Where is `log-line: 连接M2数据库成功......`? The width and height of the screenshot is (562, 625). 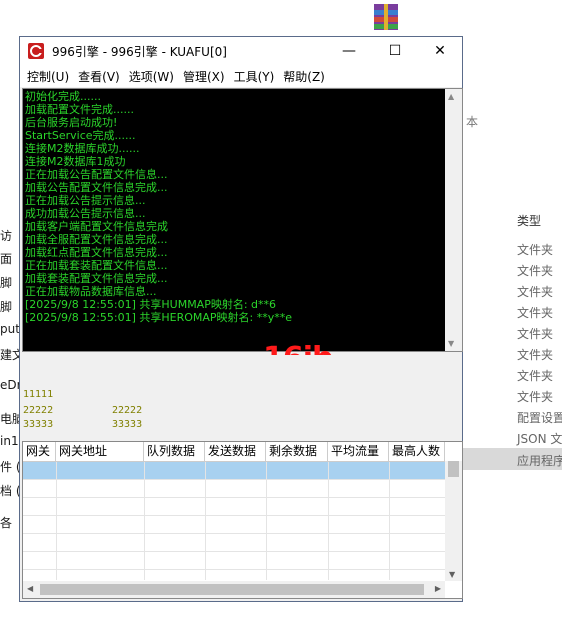
log-line: 连接M2数据库成功...... is located at coordinates (82, 148).